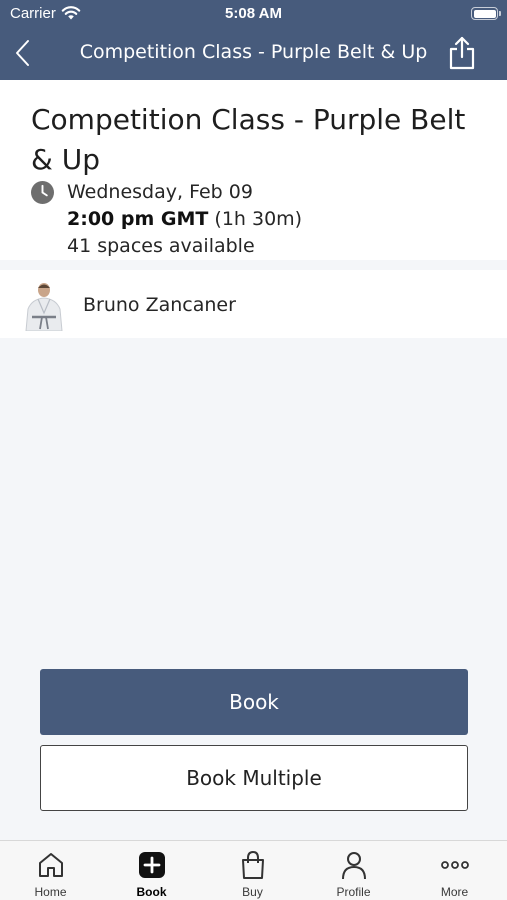 Image resolution: width=507 pixels, height=900 pixels. I want to click on book-multiple-button: Book Multiple, so click(254, 778).